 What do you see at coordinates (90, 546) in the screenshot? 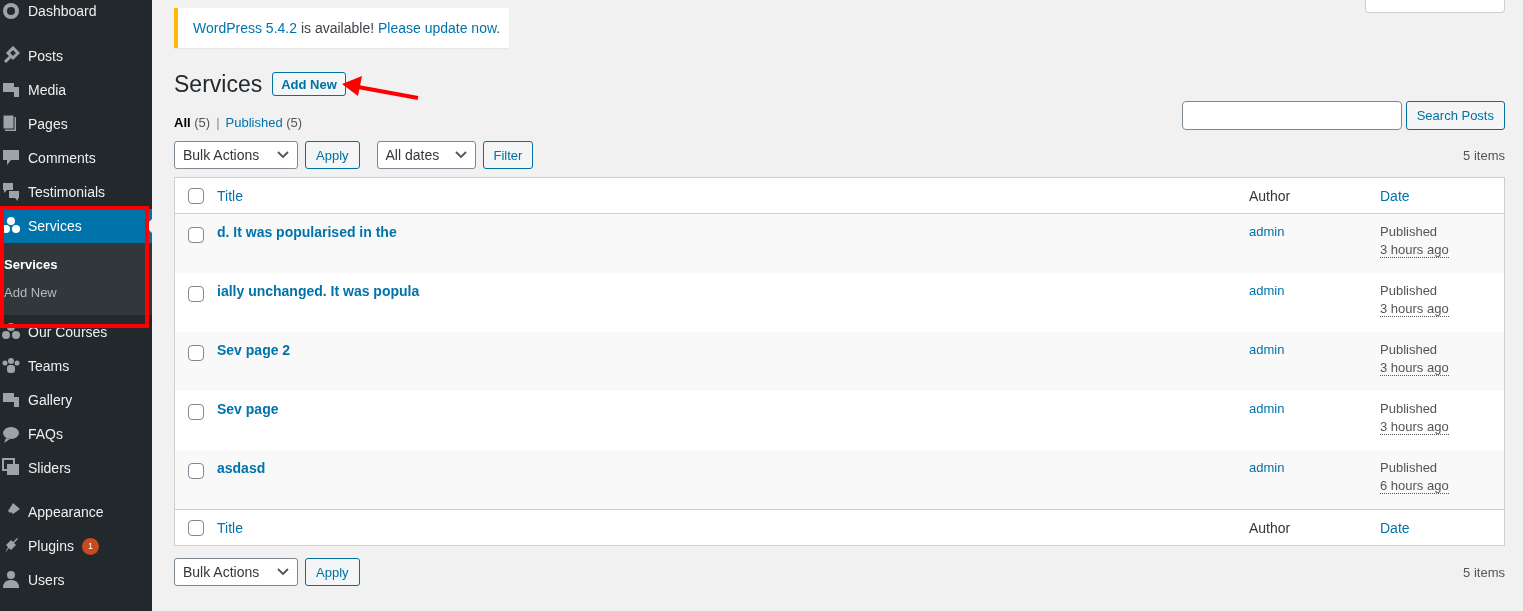
I see `update-count-badge: 1` at bounding box center [90, 546].